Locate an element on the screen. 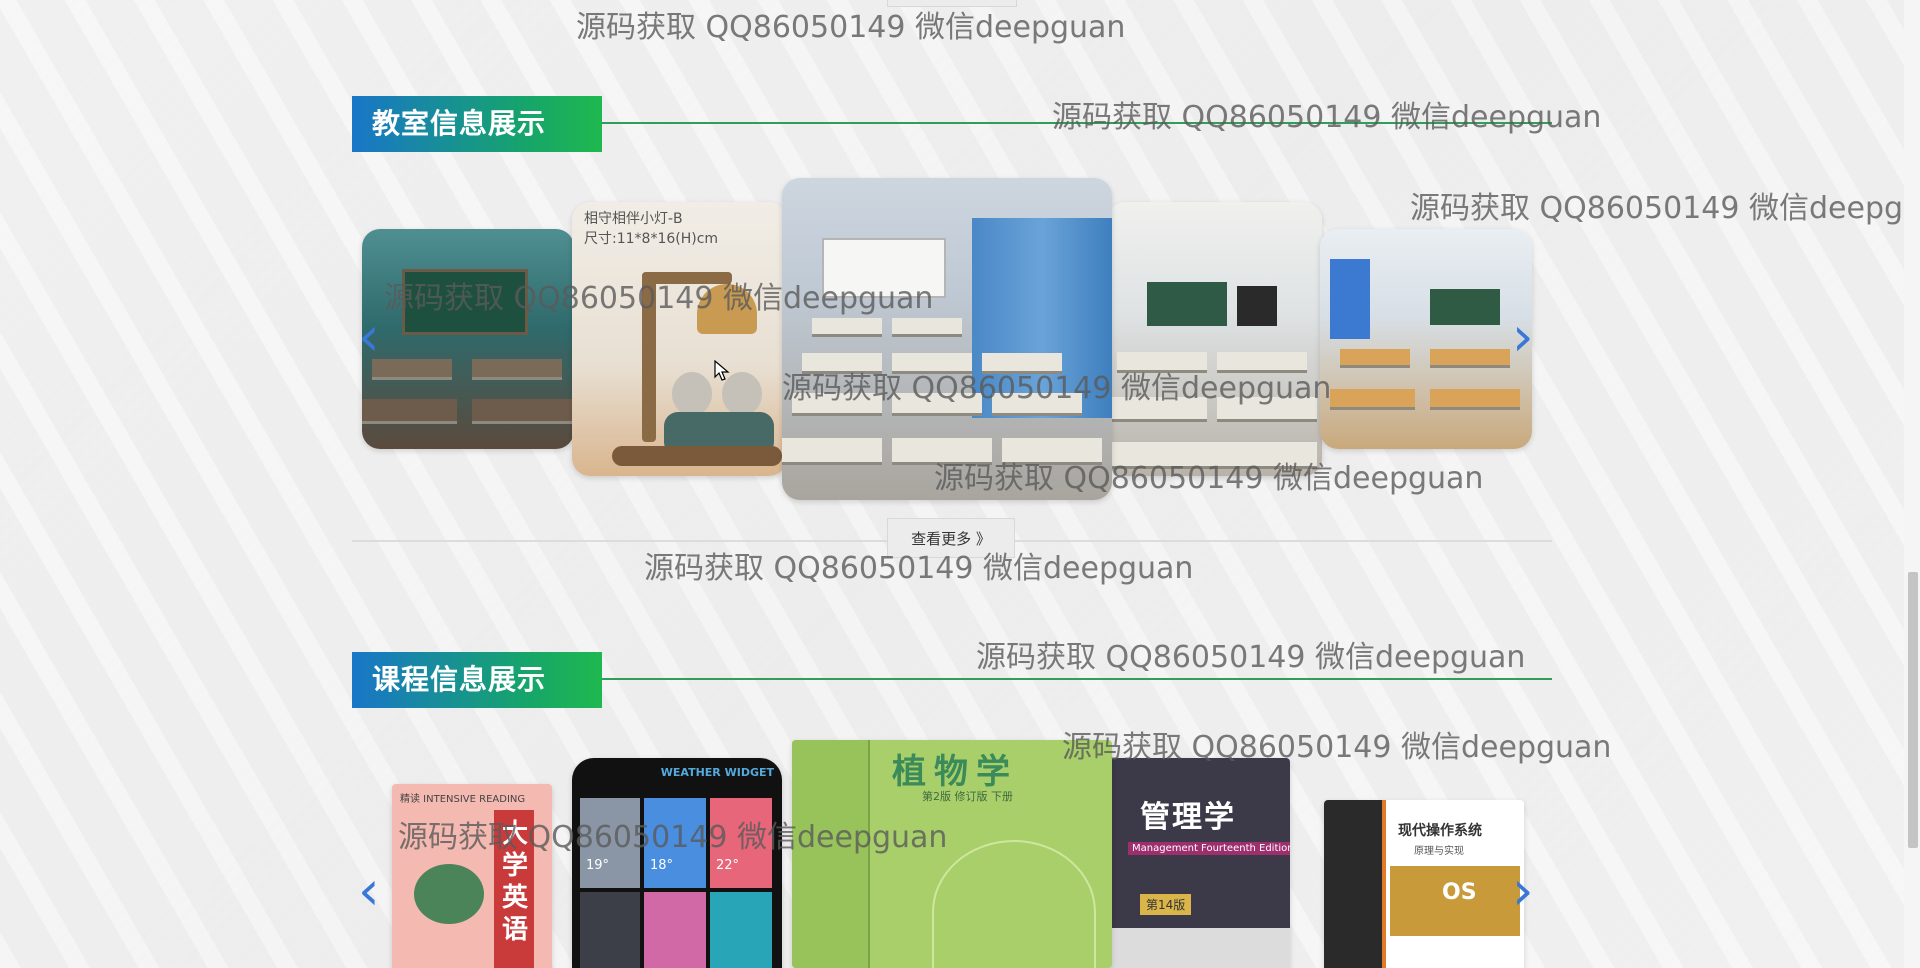 The image size is (1920, 968). weather-temp: 22° is located at coordinates (728, 865).